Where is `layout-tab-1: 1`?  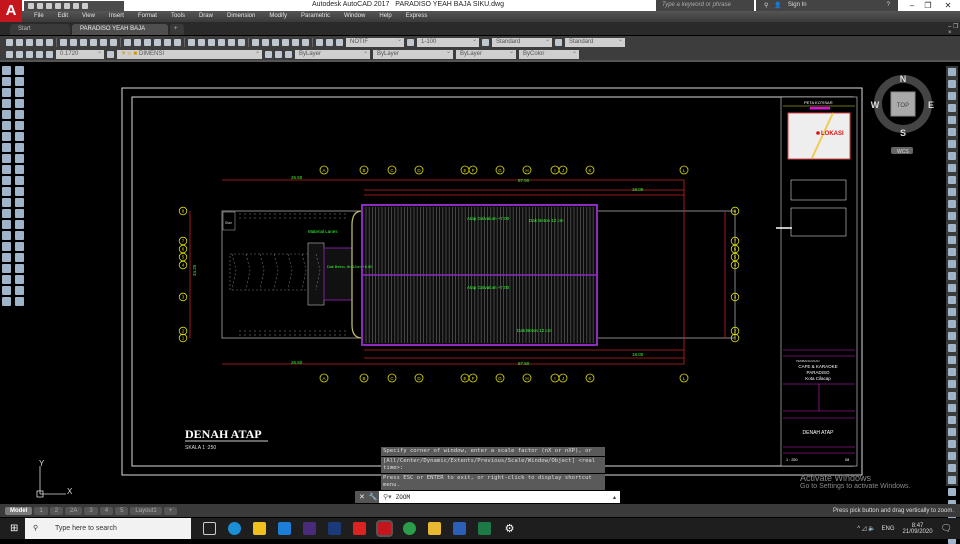
layout-tab-1: 1 is located at coordinates (41, 510).